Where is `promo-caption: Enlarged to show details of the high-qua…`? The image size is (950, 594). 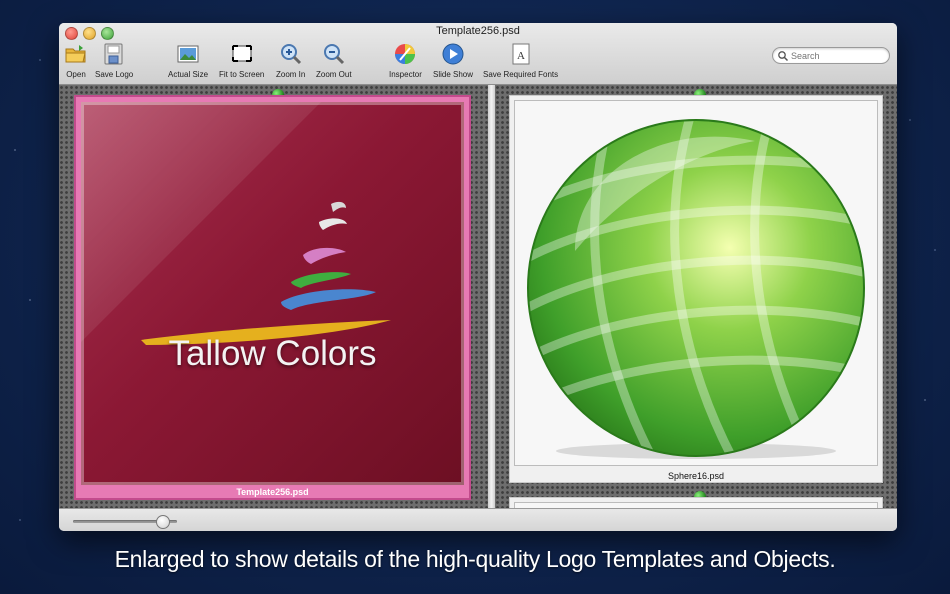 promo-caption: Enlarged to show details of the high-qua… is located at coordinates (475, 559).